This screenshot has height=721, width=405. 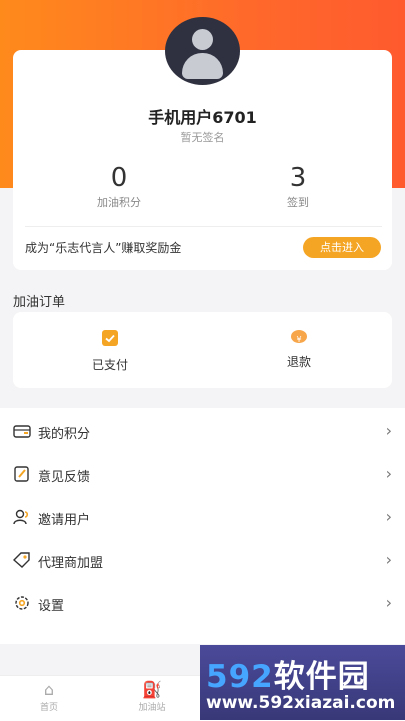 What do you see at coordinates (202, 137) in the screenshot?
I see `signature: 暂无签名` at bounding box center [202, 137].